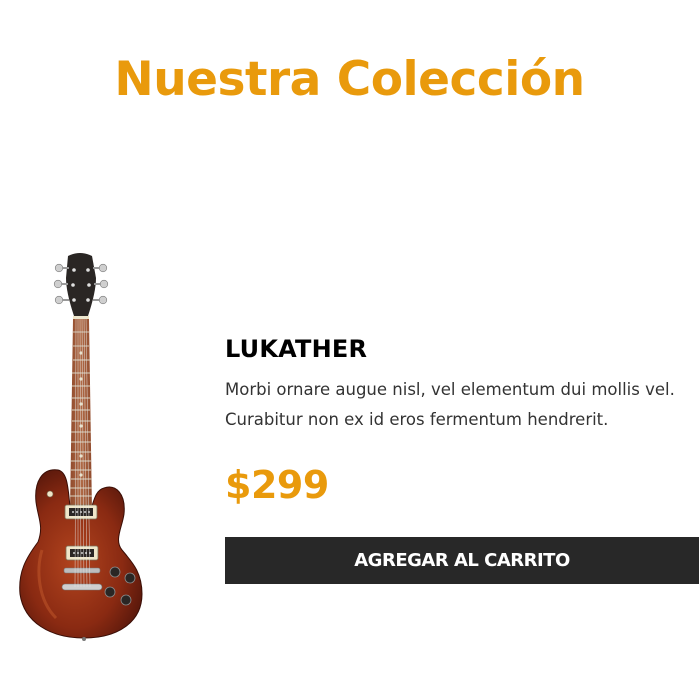 The height and width of the screenshot is (699, 699). I want to click on guitar-image, so click(81, 447).